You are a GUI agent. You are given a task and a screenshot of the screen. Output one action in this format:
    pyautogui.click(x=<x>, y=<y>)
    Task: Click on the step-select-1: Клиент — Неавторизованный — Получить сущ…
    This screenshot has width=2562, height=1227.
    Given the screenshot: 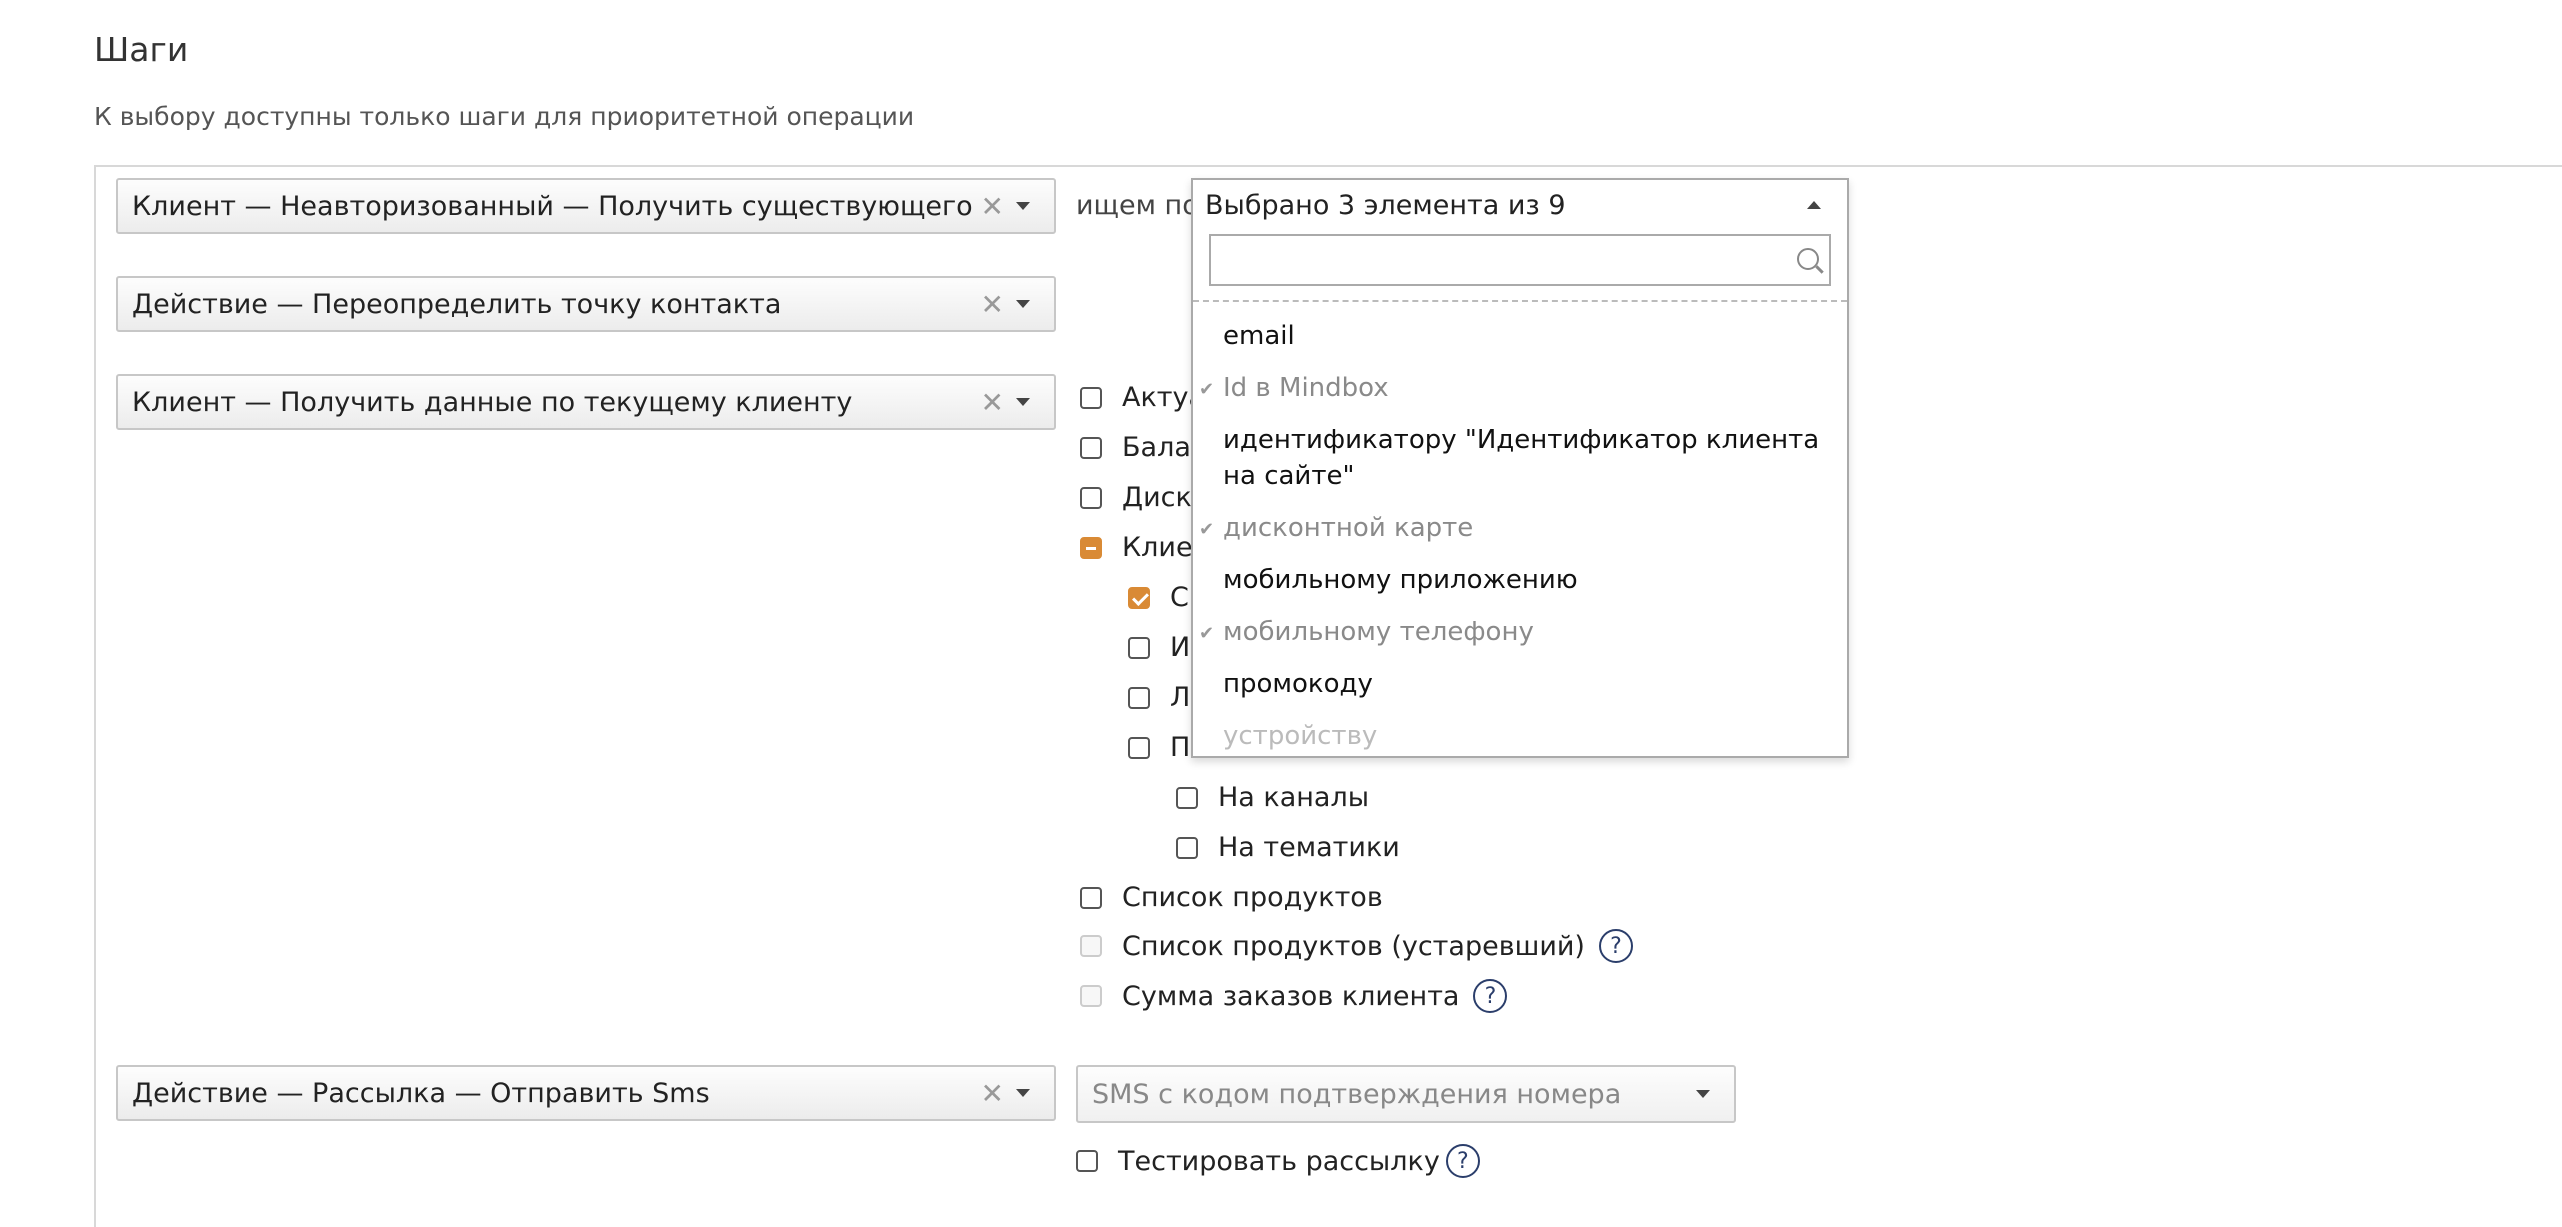 What is the action you would take?
    pyautogui.click(x=586, y=206)
    